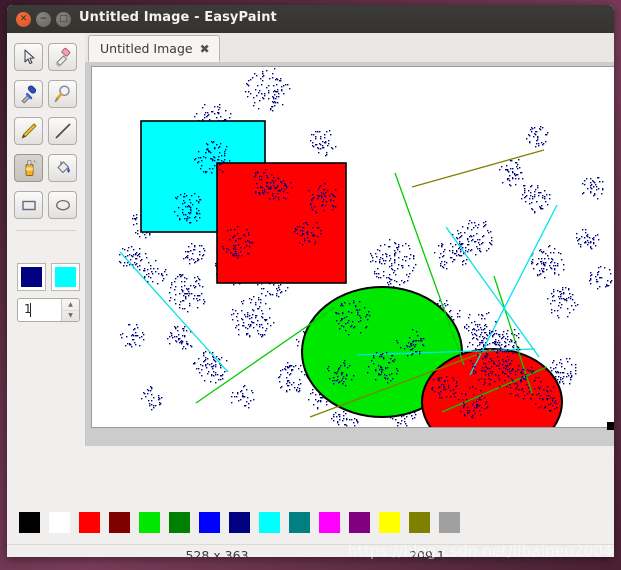  I want to click on color-palette, so click(239, 522).